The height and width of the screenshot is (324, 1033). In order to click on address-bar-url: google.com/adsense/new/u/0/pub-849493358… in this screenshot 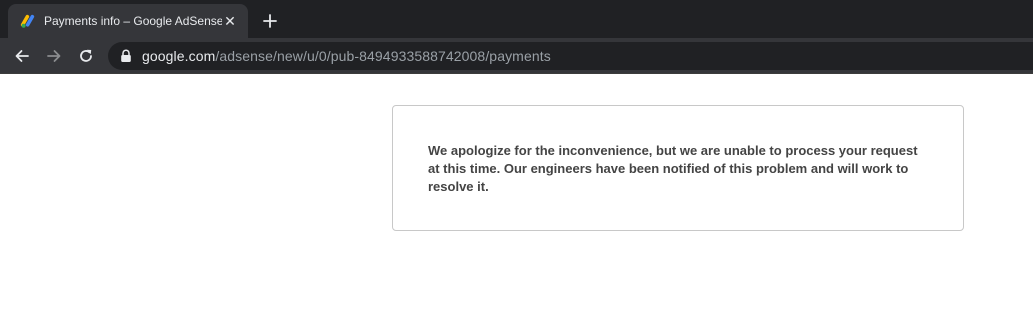, I will do `click(346, 56)`.